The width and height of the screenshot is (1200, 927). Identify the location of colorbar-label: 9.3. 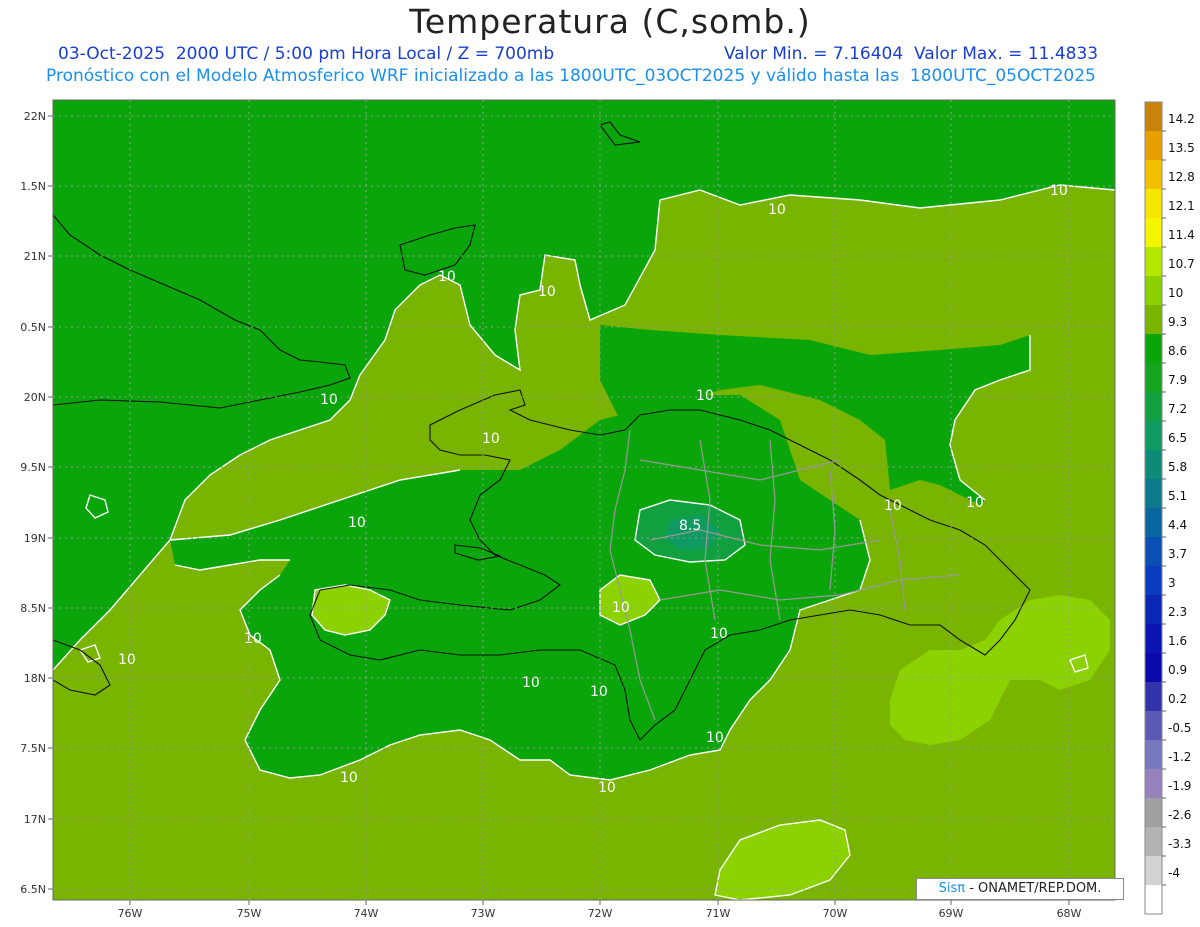
(1177, 322).